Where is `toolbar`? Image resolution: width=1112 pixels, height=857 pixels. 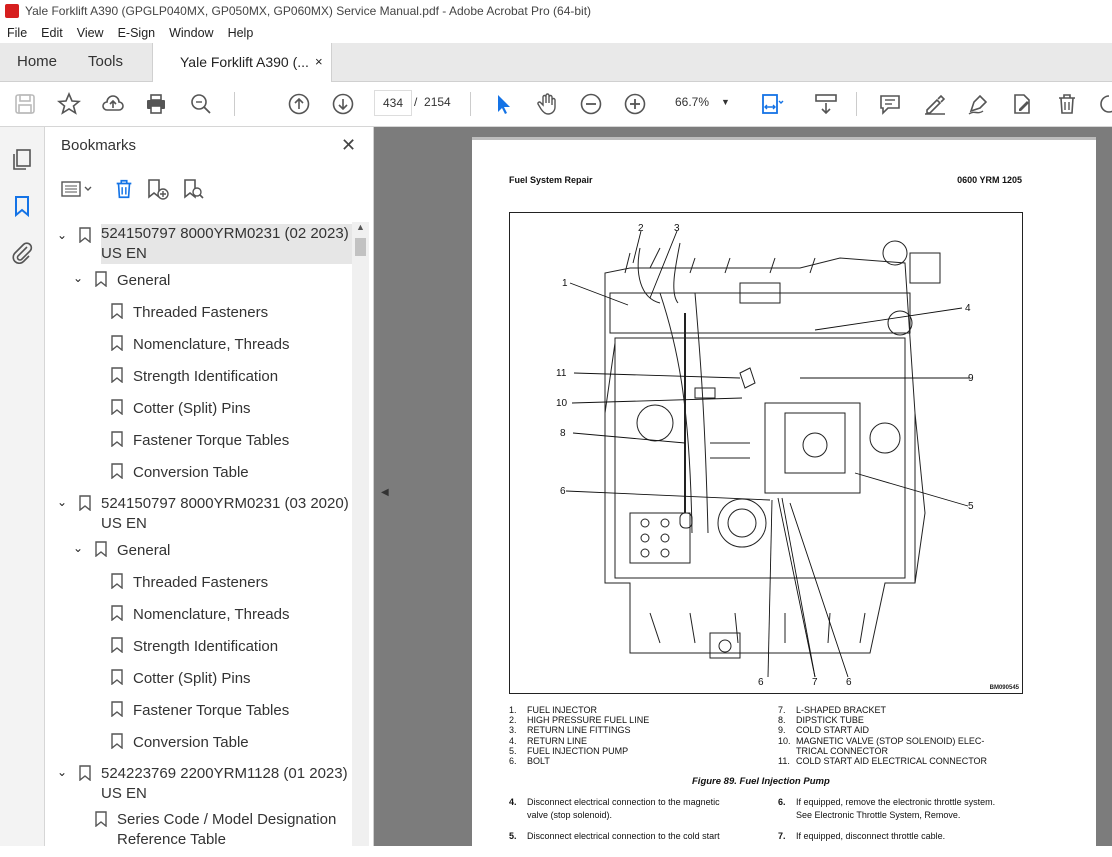 toolbar is located at coordinates (556, 104).